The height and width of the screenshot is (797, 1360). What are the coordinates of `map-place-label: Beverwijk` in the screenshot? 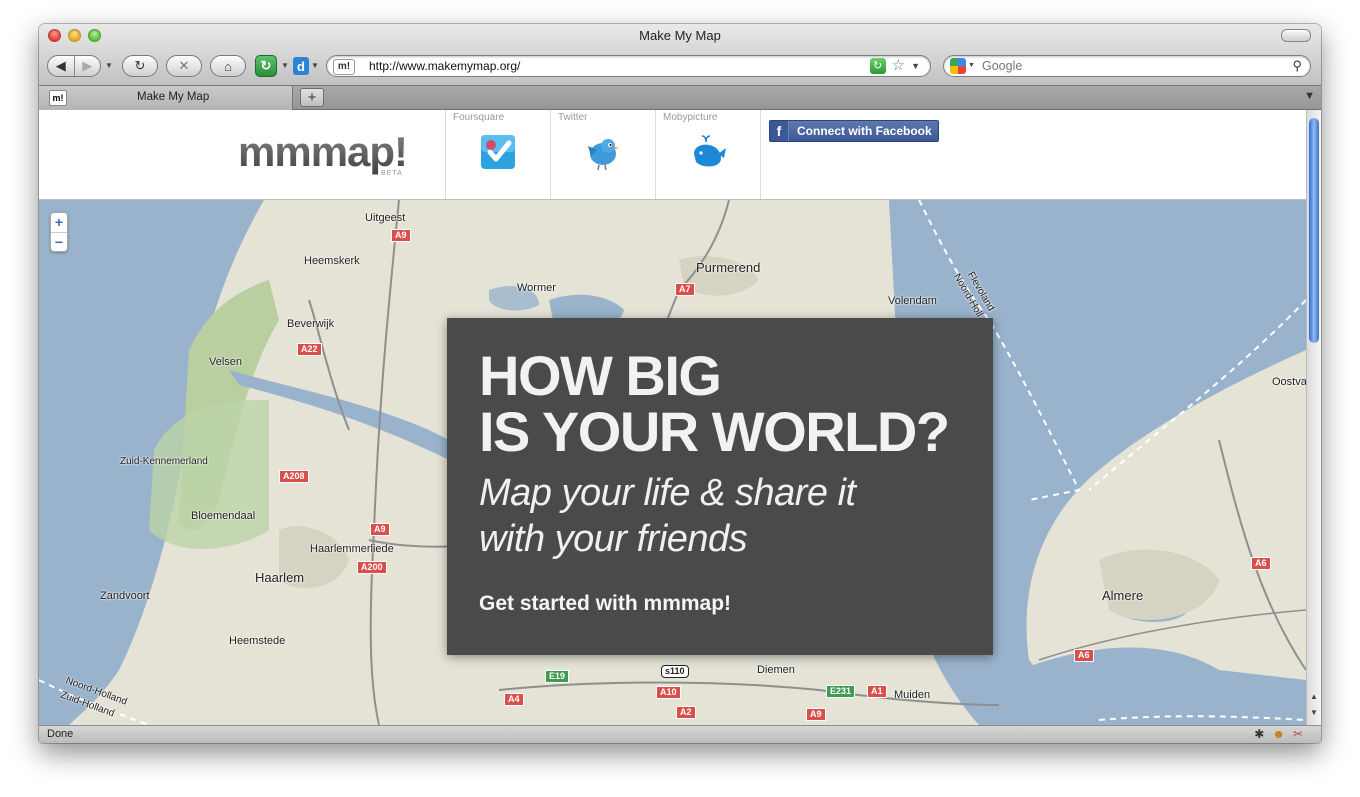 It's located at (311, 324).